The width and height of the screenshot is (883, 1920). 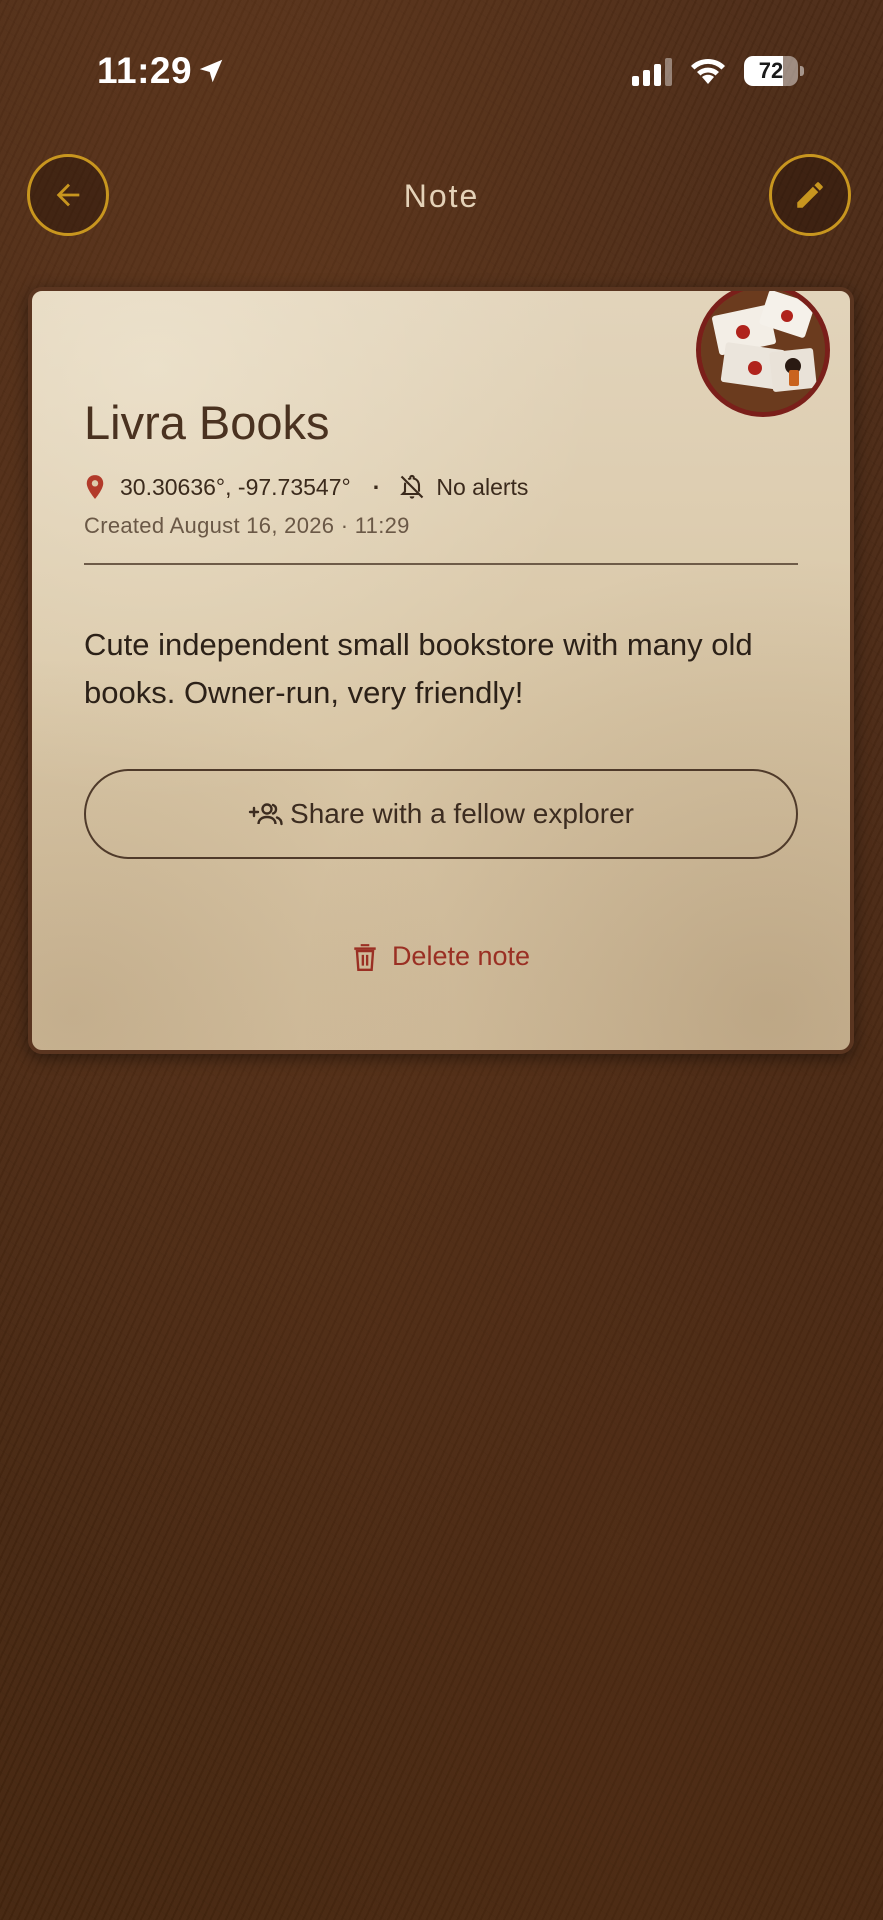 What do you see at coordinates (211, 71) in the screenshot?
I see `location-arrow-icon` at bounding box center [211, 71].